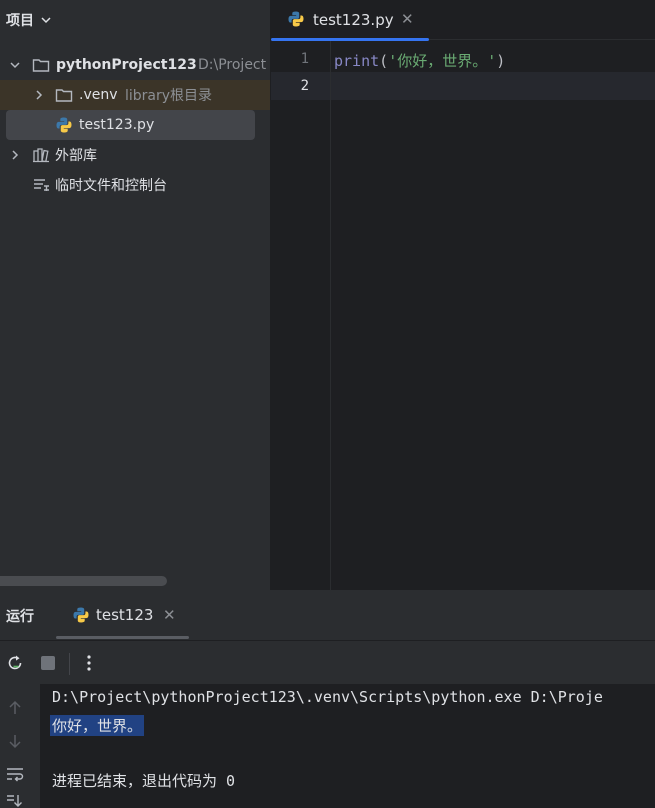  What do you see at coordinates (135, 155) in the screenshot?
I see `tree-item-external-libraries: 外部库` at bounding box center [135, 155].